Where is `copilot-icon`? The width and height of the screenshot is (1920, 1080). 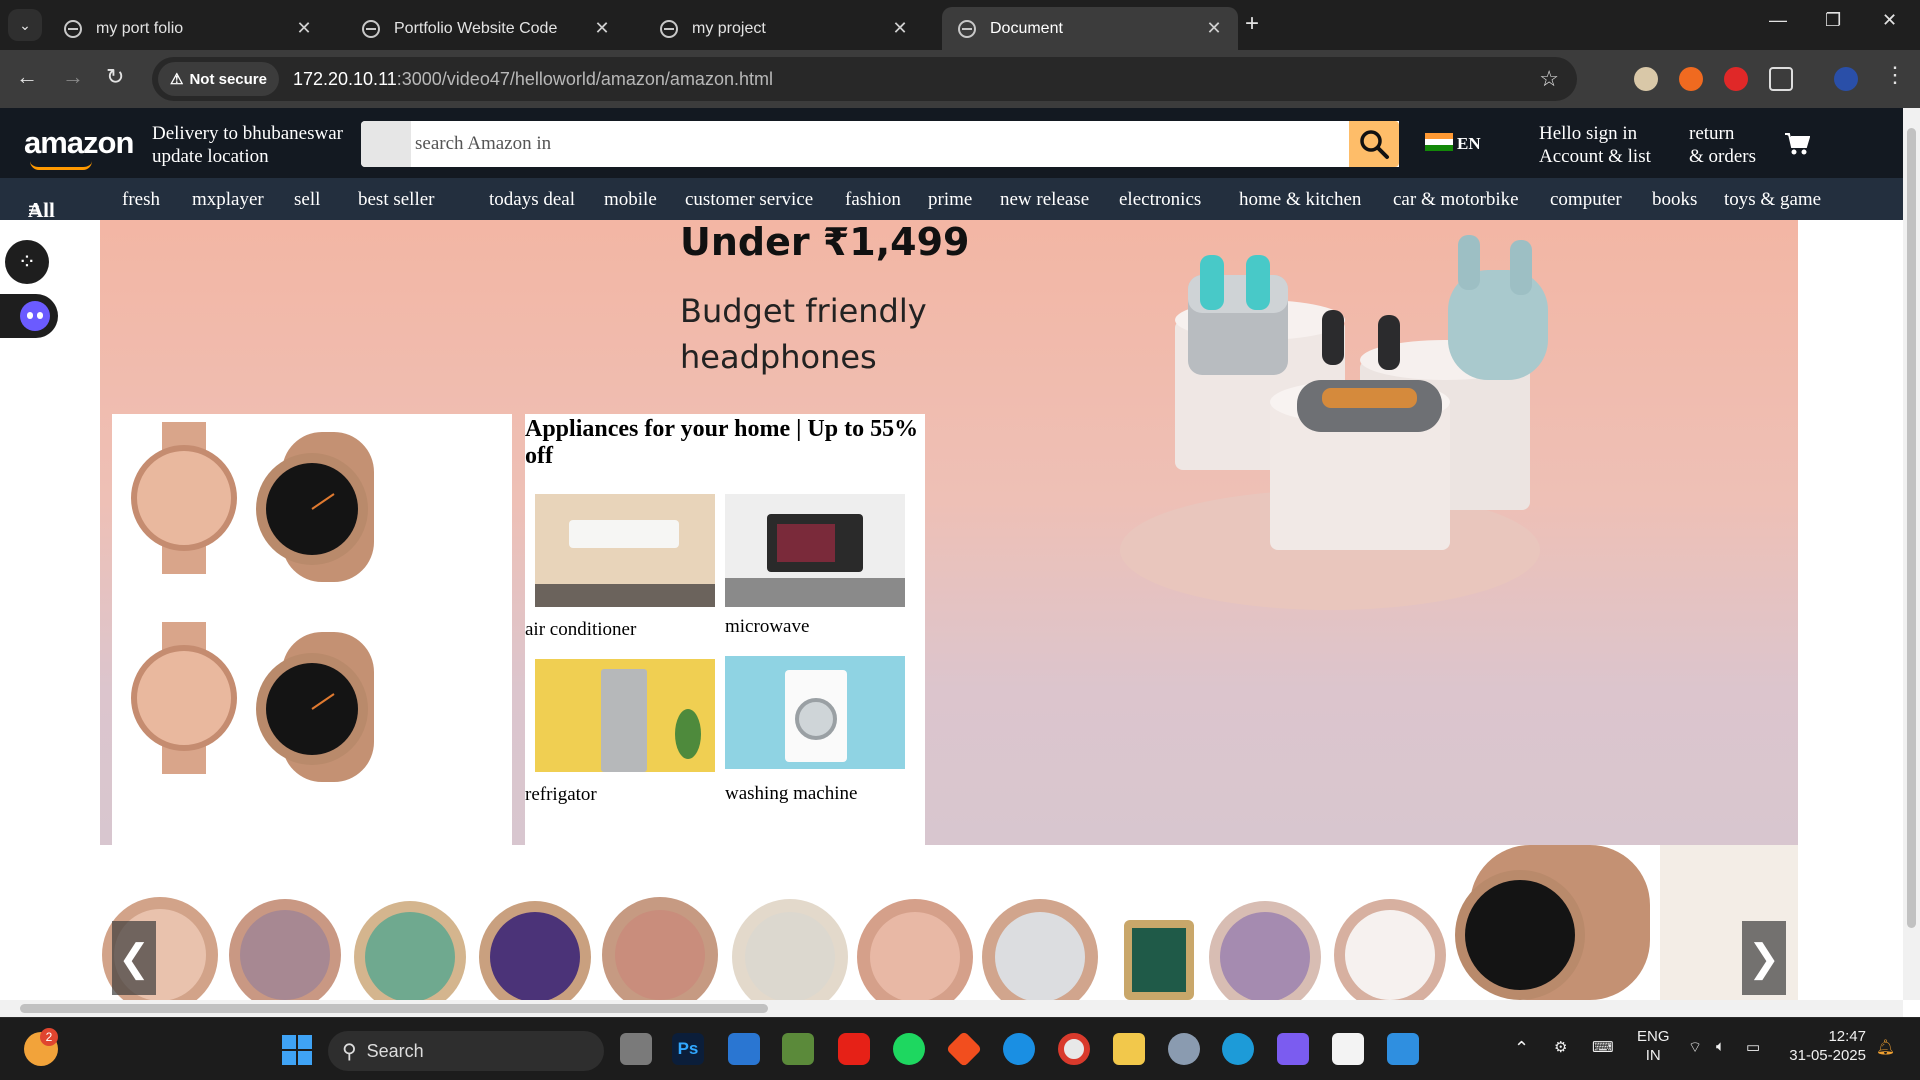
copilot-icon is located at coordinates (1293, 1049).